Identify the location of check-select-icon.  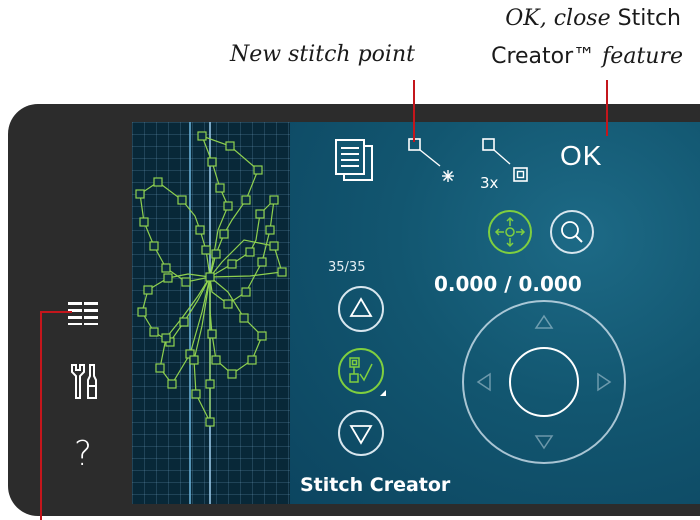
(361, 370).